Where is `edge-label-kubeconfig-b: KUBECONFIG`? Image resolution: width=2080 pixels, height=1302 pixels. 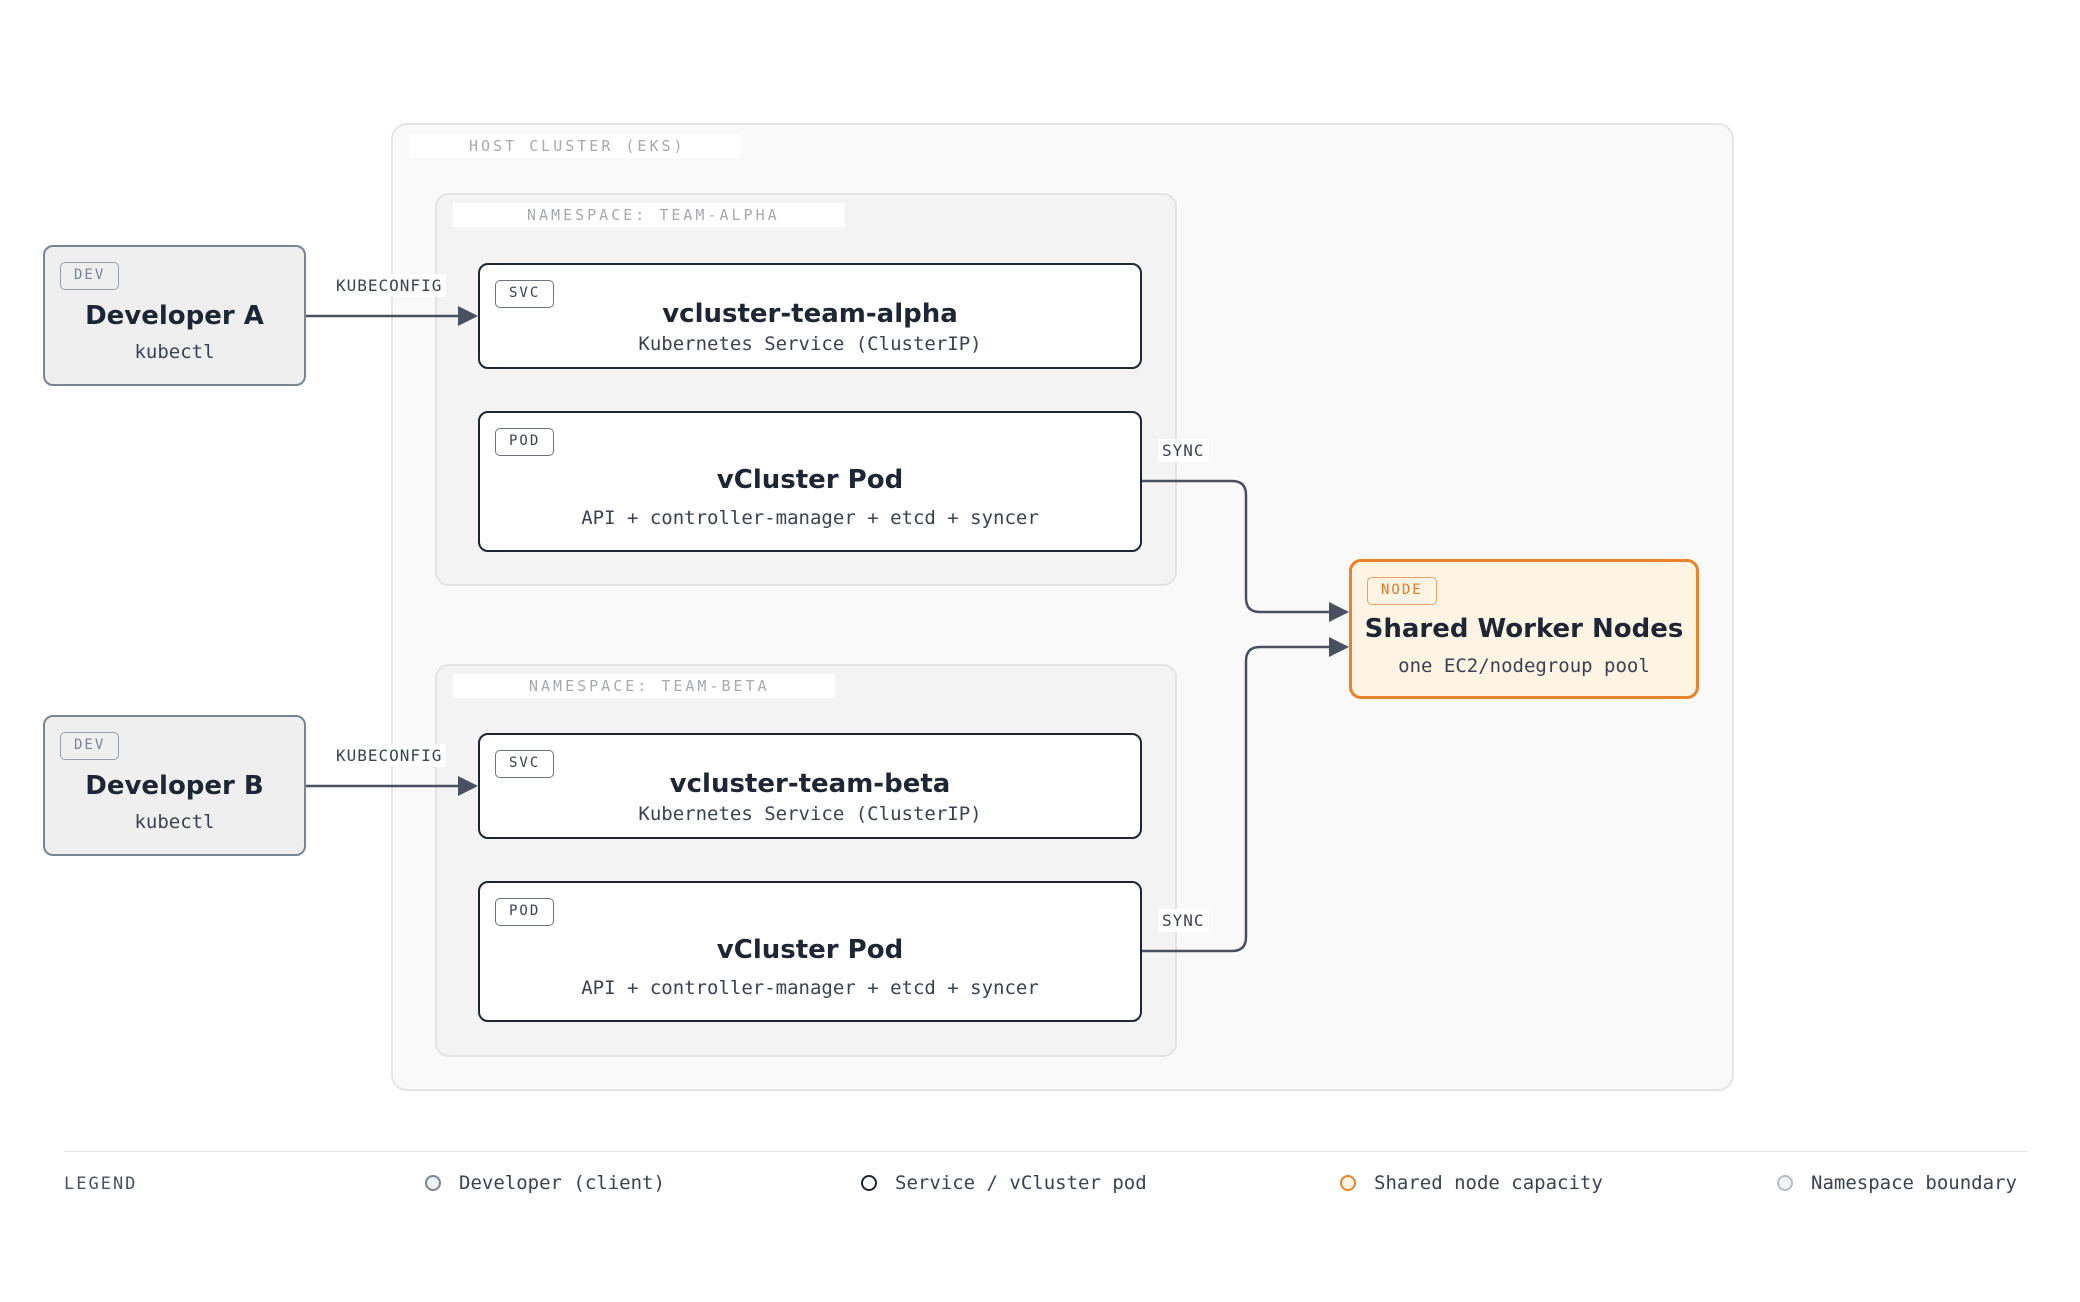 edge-label-kubeconfig-b: KUBECONFIG is located at coordinates (389, 755).